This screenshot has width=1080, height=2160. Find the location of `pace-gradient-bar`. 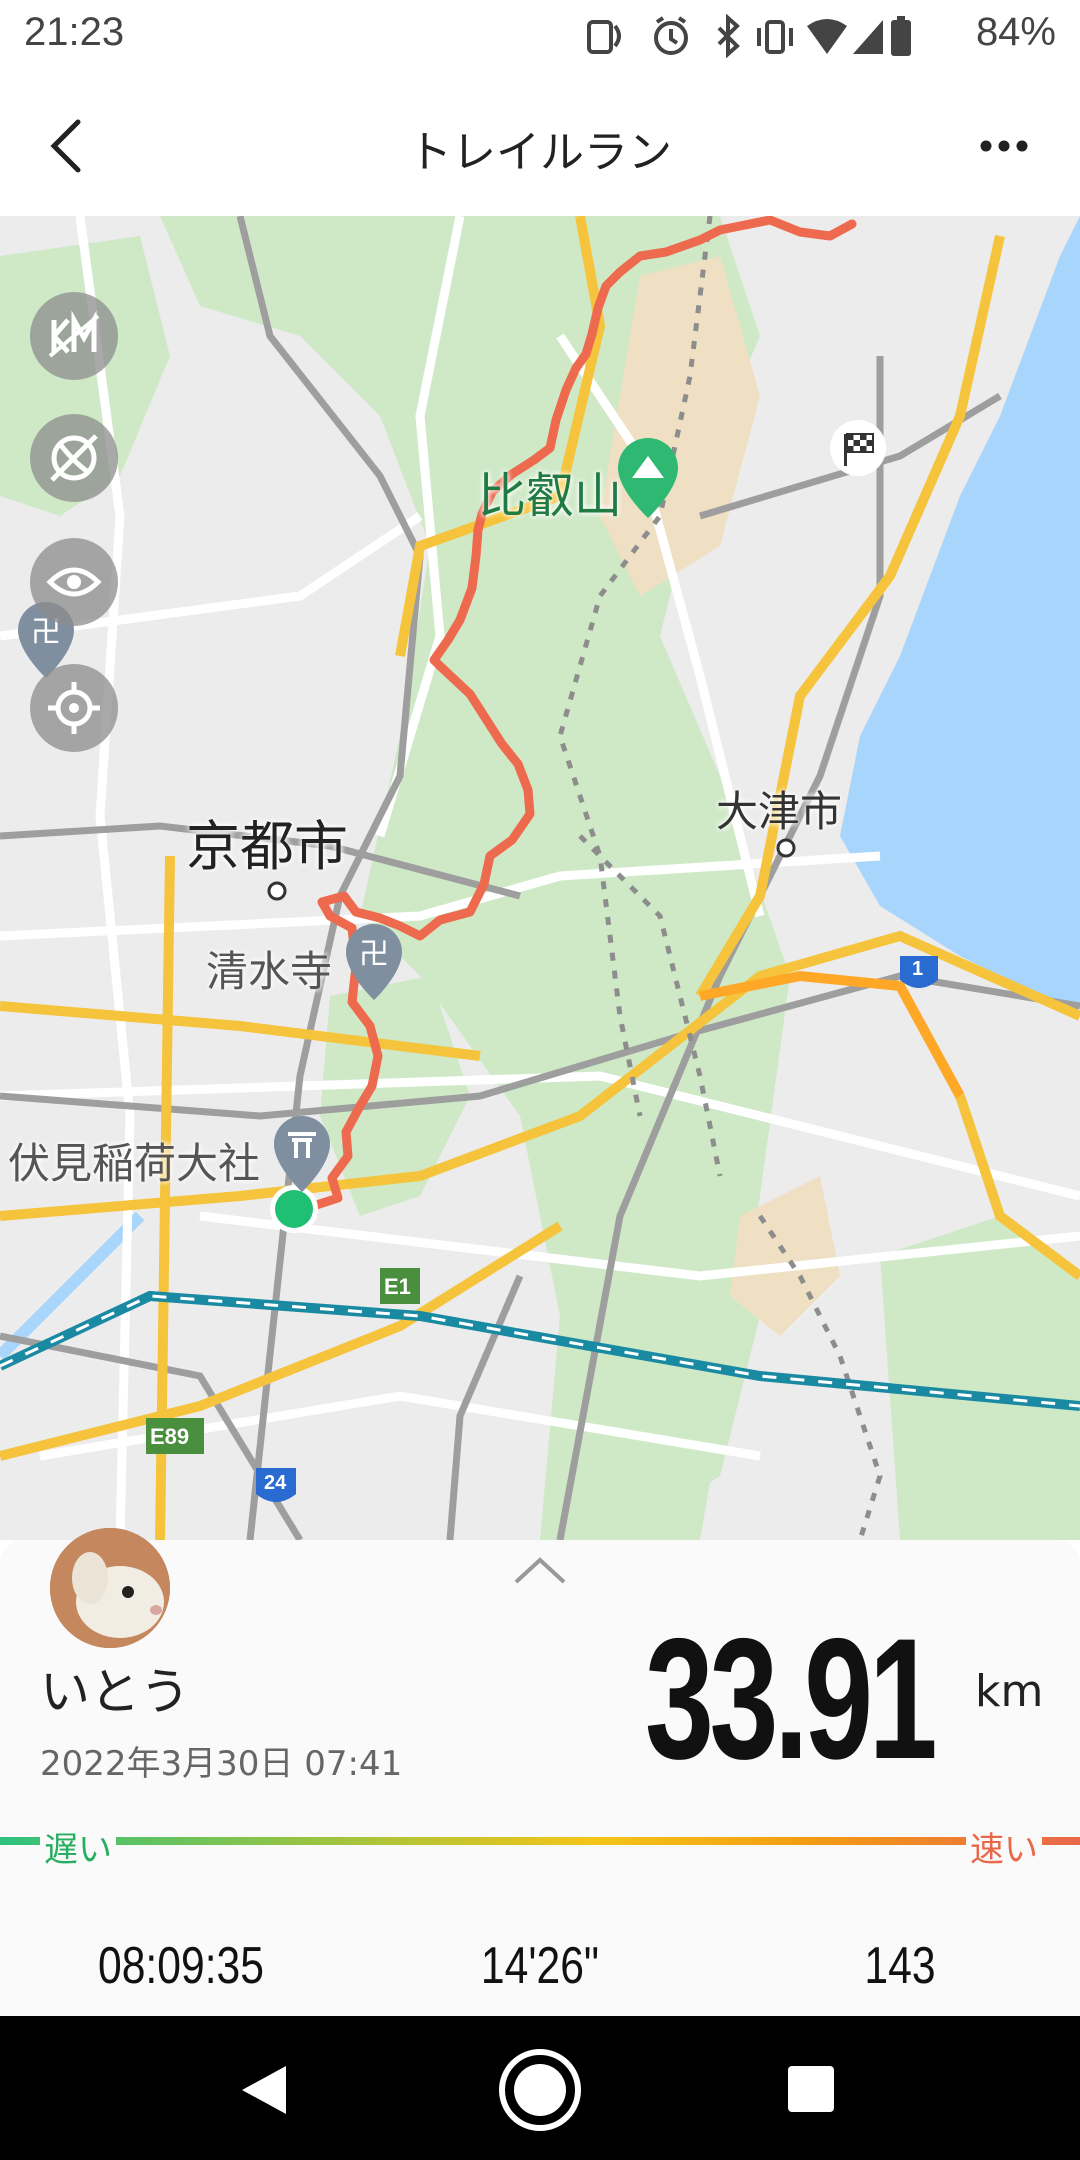

pace-gradient-bar is located at coordinates (540, 1841).